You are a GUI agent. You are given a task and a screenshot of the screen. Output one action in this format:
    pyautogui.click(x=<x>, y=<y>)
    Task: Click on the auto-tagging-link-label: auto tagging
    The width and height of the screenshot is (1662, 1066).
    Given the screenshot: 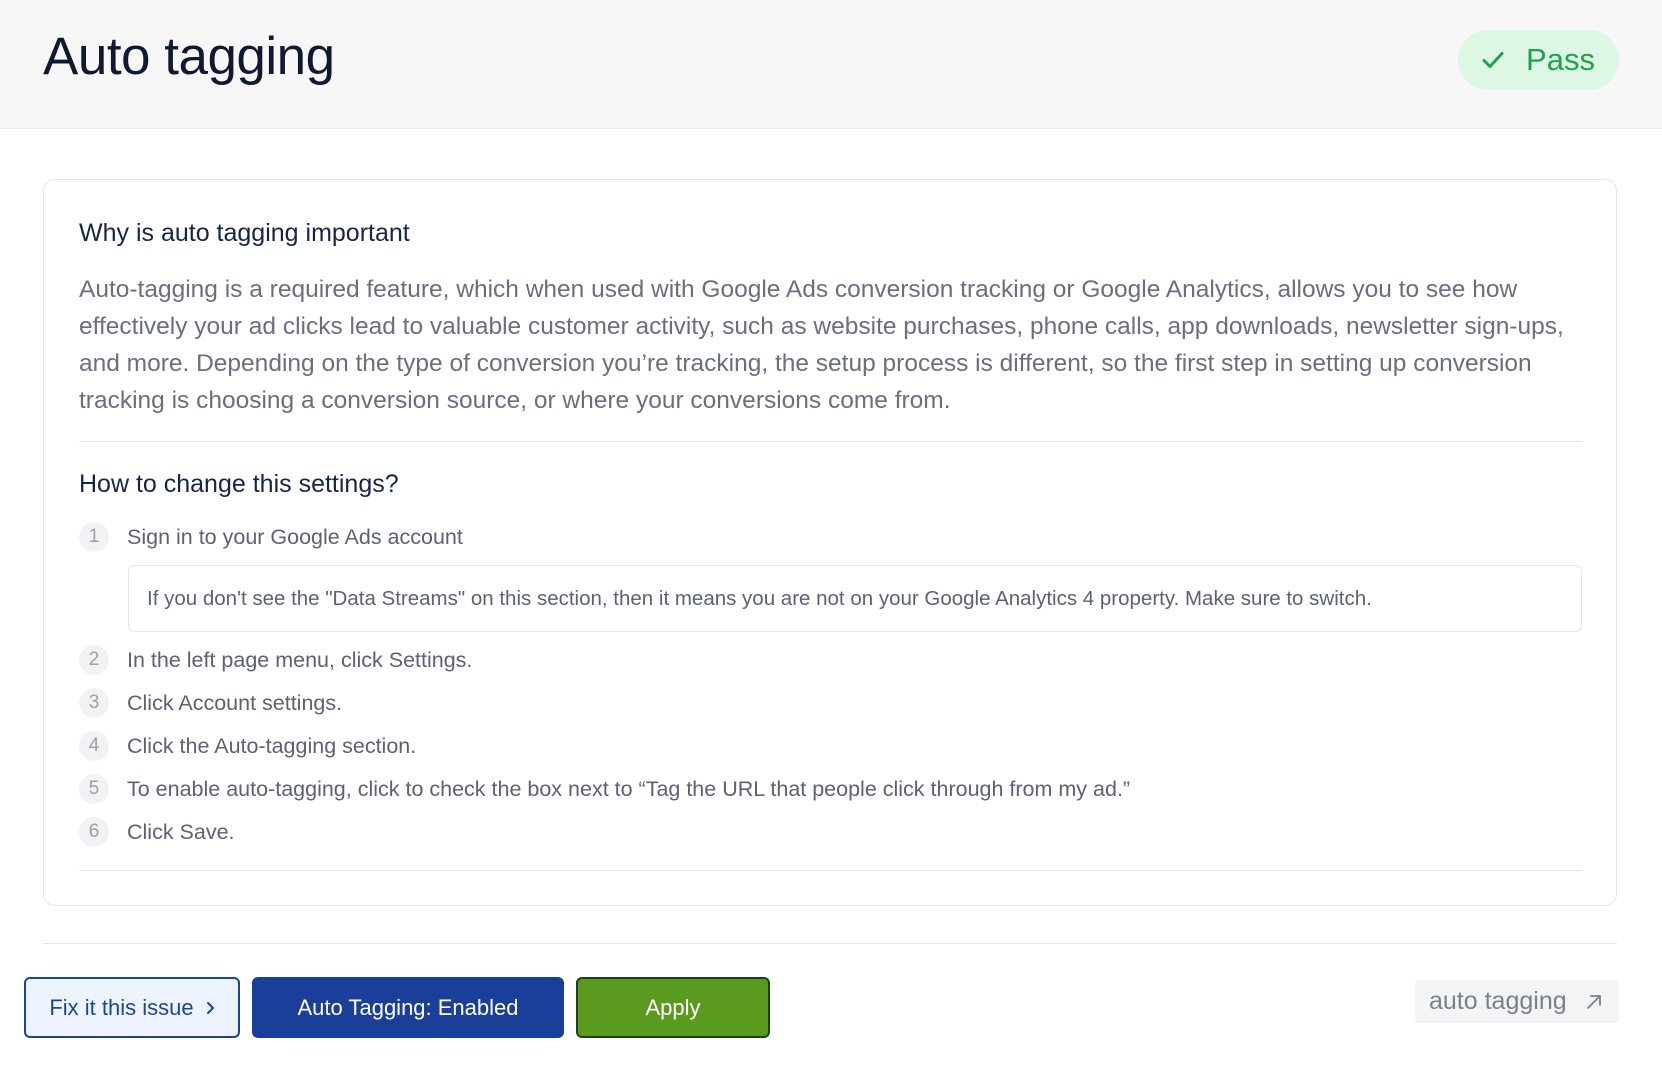 What is the action you would take?
    pyautogui.click(x=1498, y=1001)
    